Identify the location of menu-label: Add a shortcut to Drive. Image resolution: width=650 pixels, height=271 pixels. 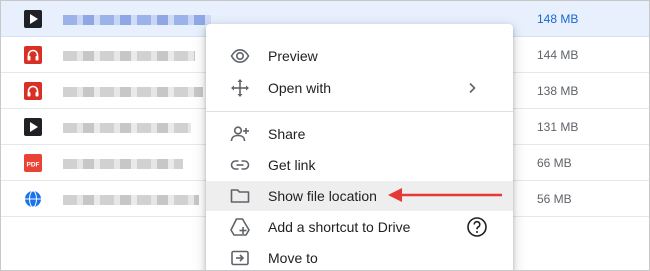
(339, 227).